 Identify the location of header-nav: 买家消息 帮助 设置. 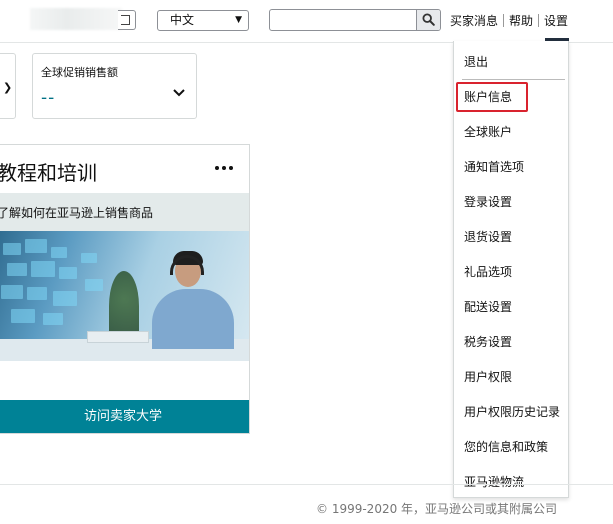
(509, 21).